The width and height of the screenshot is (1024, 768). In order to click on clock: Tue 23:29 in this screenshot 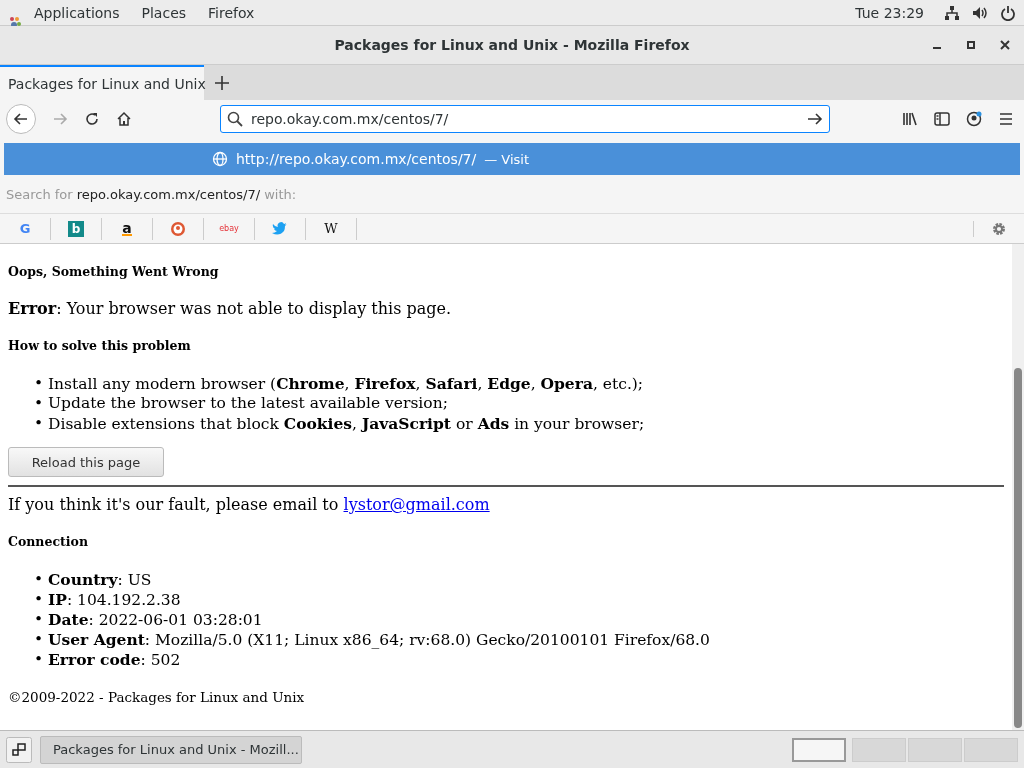, I will do `click(889, 12)`.